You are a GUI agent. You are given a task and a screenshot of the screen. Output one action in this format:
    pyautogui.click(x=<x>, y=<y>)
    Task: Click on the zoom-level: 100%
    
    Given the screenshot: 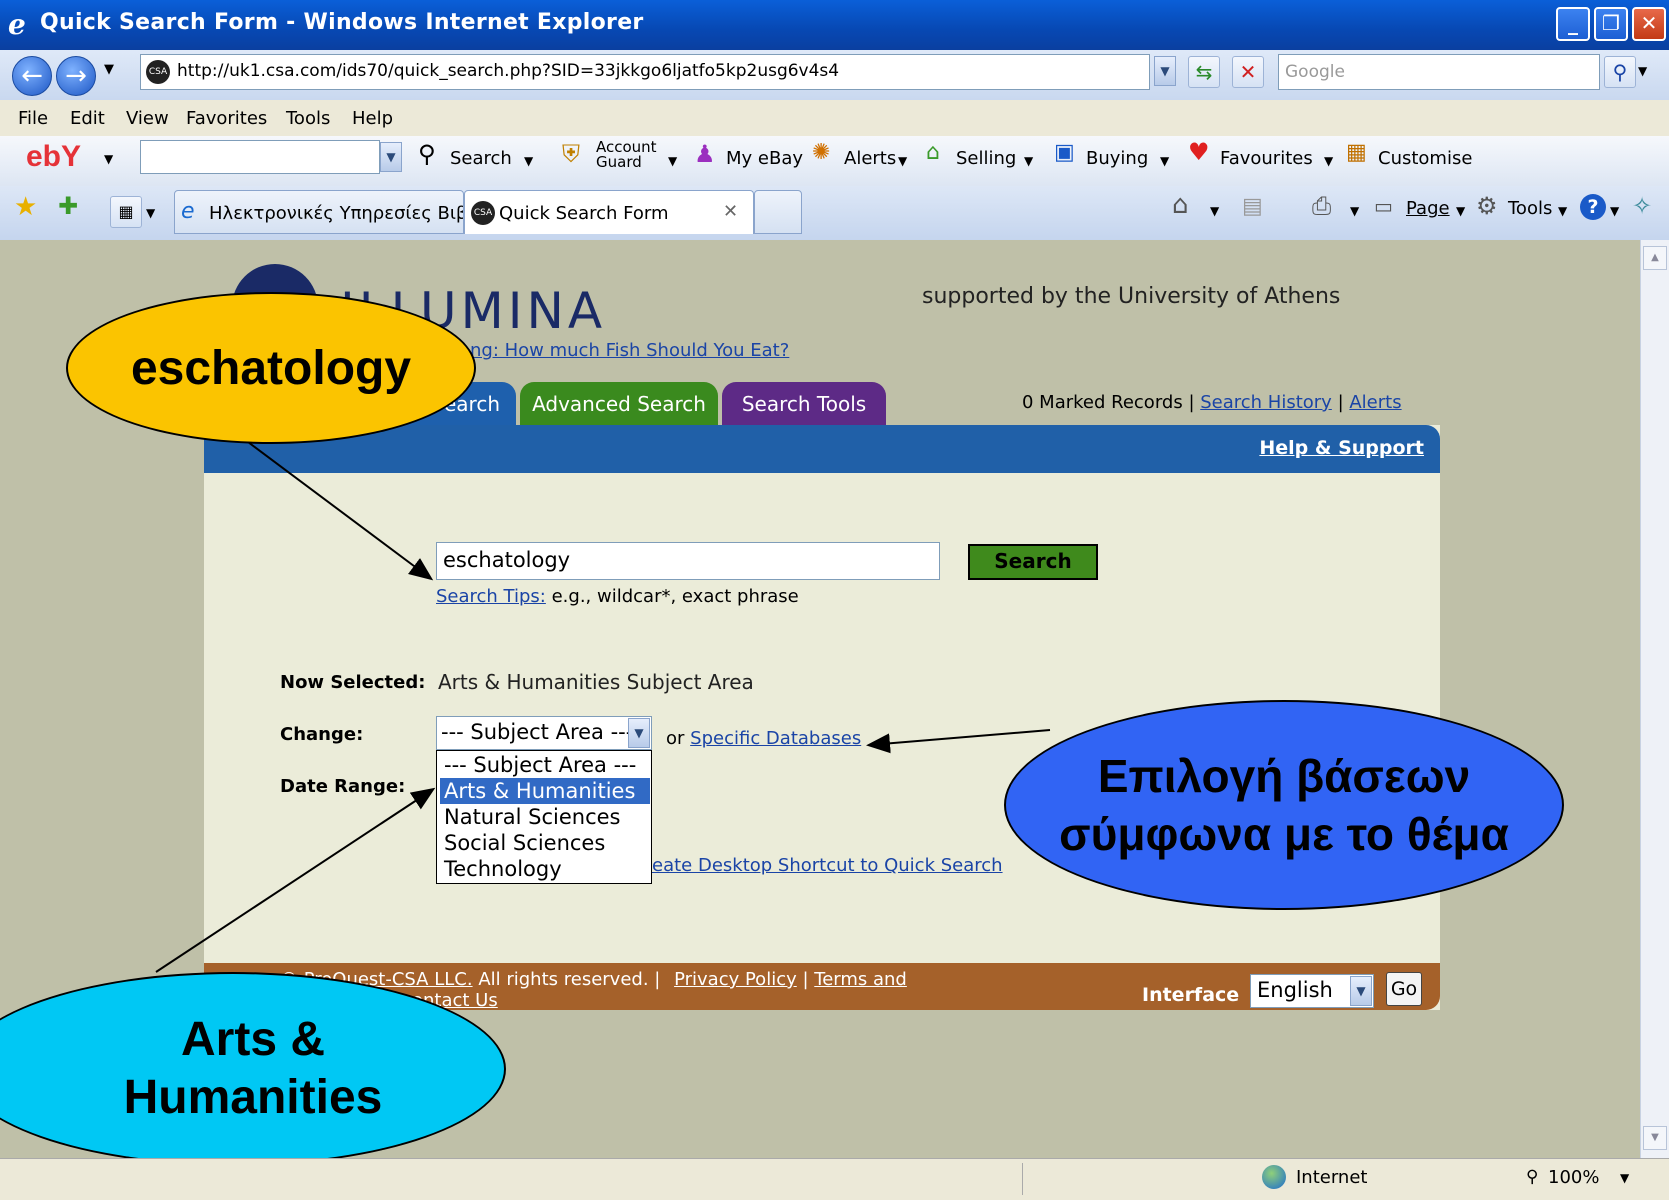 What is the action you would take?
    pyautogui.click(x=1573, y=1177)
    